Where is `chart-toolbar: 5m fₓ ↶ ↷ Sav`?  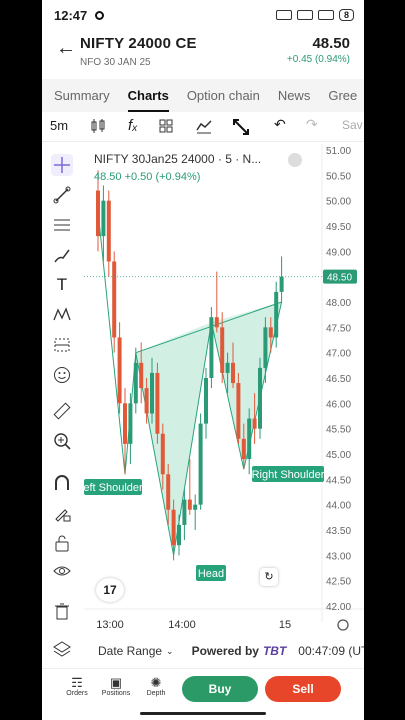 chart-toolbar: 5m fₓ ↶ ↷ Sav is located at coordinates (203, 127).